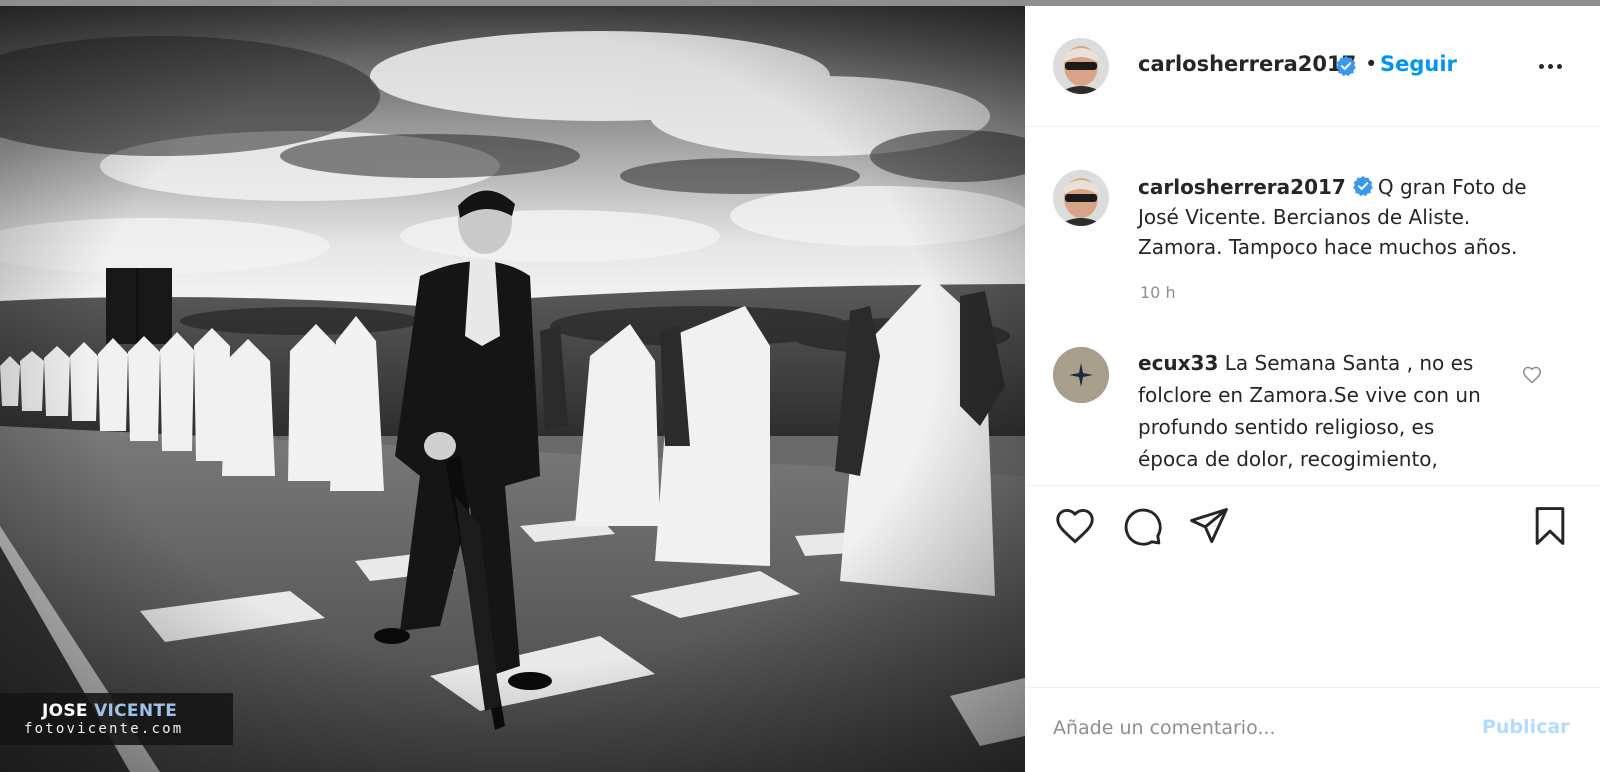  I want to click on follow-button: Seguir, so click(1418, 64).